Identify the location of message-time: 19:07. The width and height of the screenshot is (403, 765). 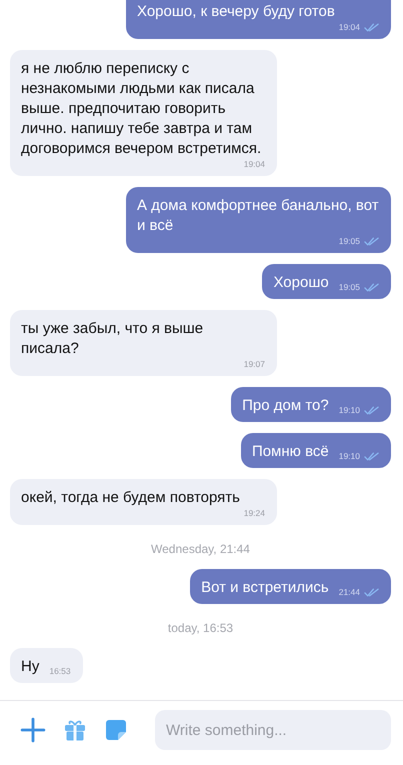
(254, 364).